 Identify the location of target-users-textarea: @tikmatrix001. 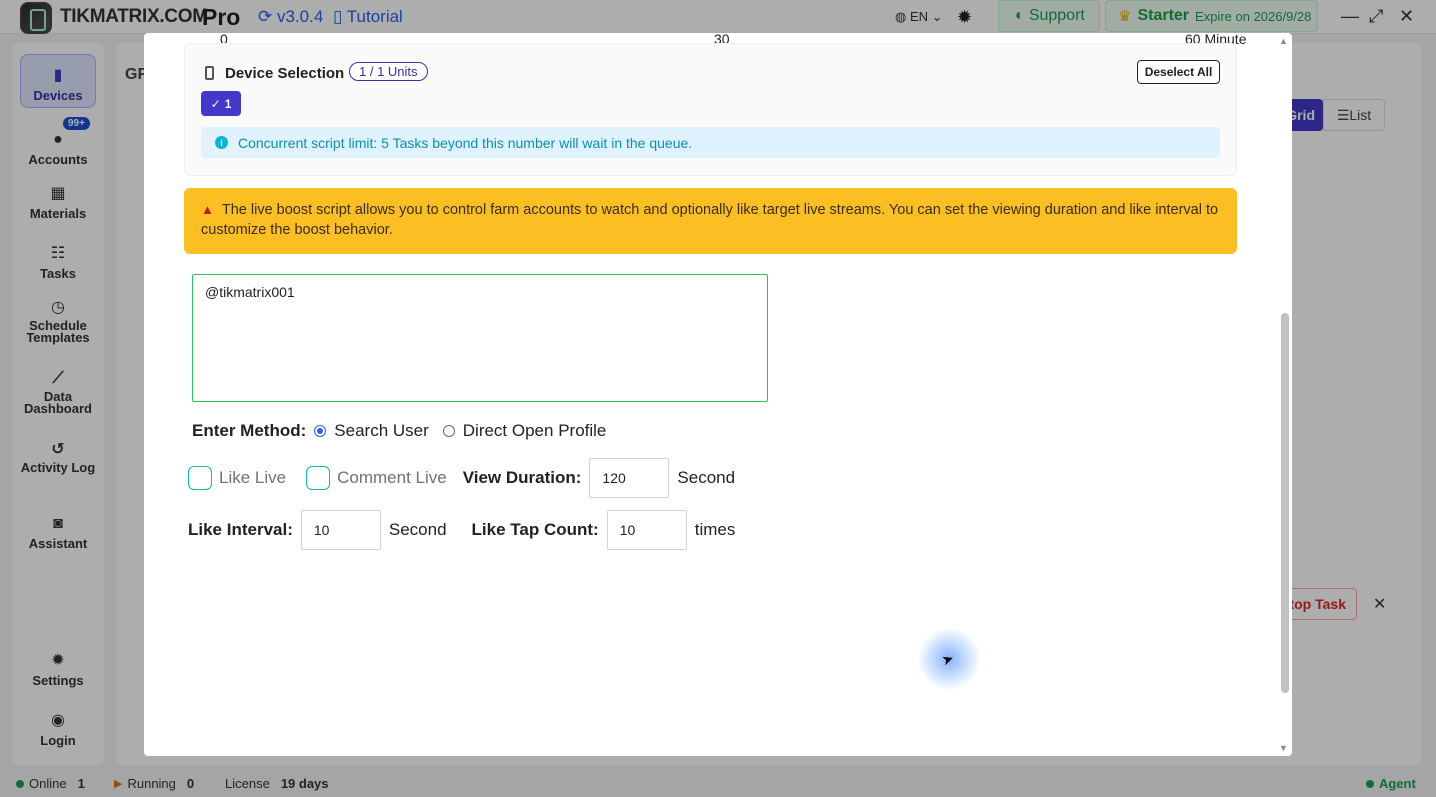
(480, 338).